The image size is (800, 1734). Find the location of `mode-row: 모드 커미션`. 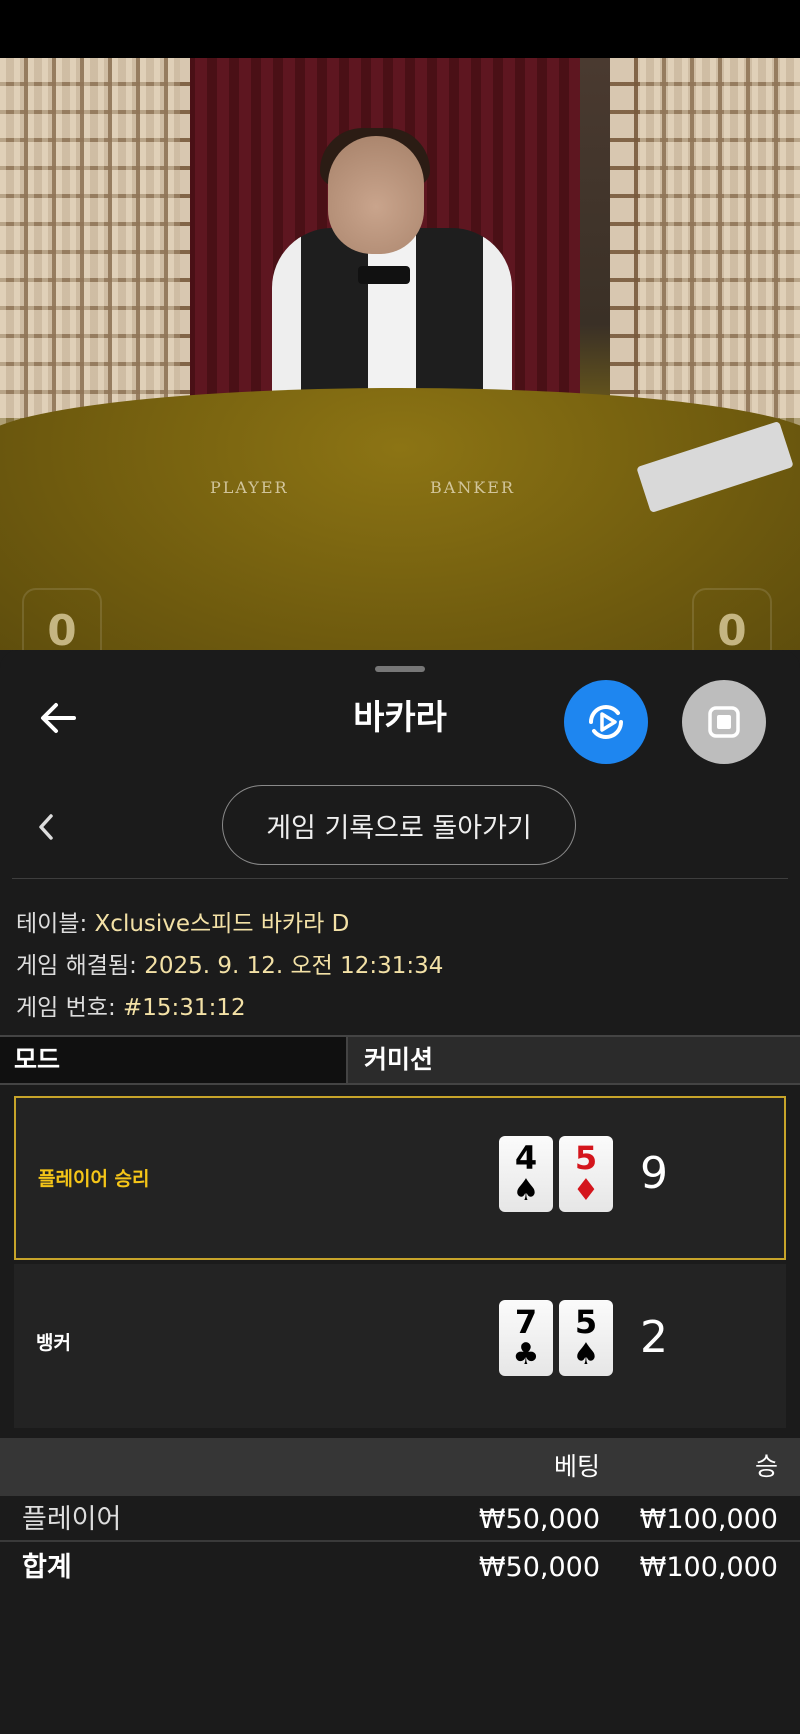

mode-row: 모드 커미션 is located at coordinates (400, 1060).